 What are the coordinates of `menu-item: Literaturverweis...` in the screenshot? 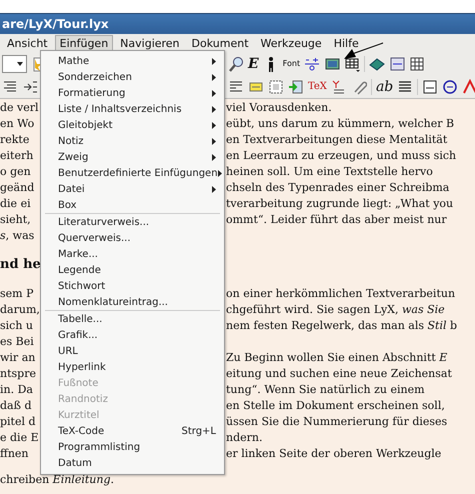 It's located at (132, 222).